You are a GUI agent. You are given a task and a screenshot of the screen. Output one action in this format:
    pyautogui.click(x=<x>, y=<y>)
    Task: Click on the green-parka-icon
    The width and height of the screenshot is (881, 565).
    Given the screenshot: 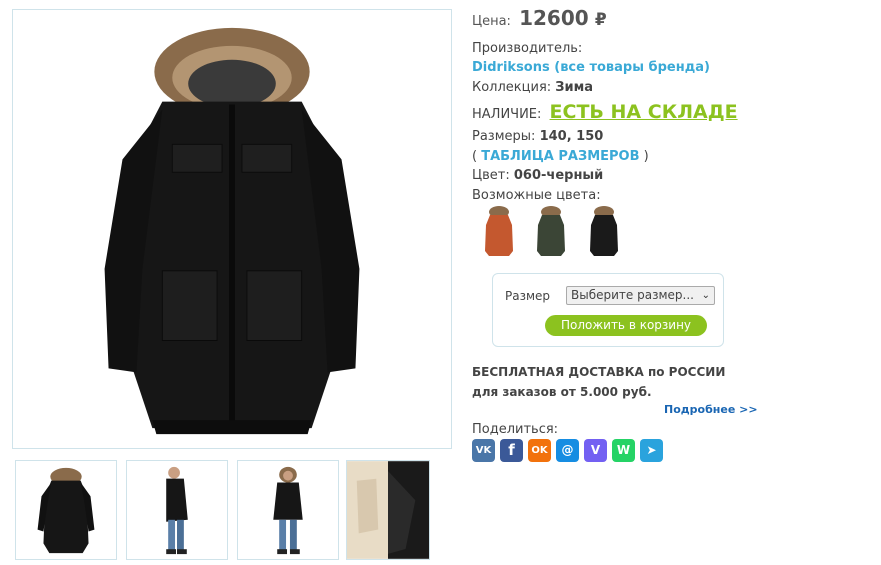 What is the action you would take?
    pyautogui.click(x=551, y=231)
    